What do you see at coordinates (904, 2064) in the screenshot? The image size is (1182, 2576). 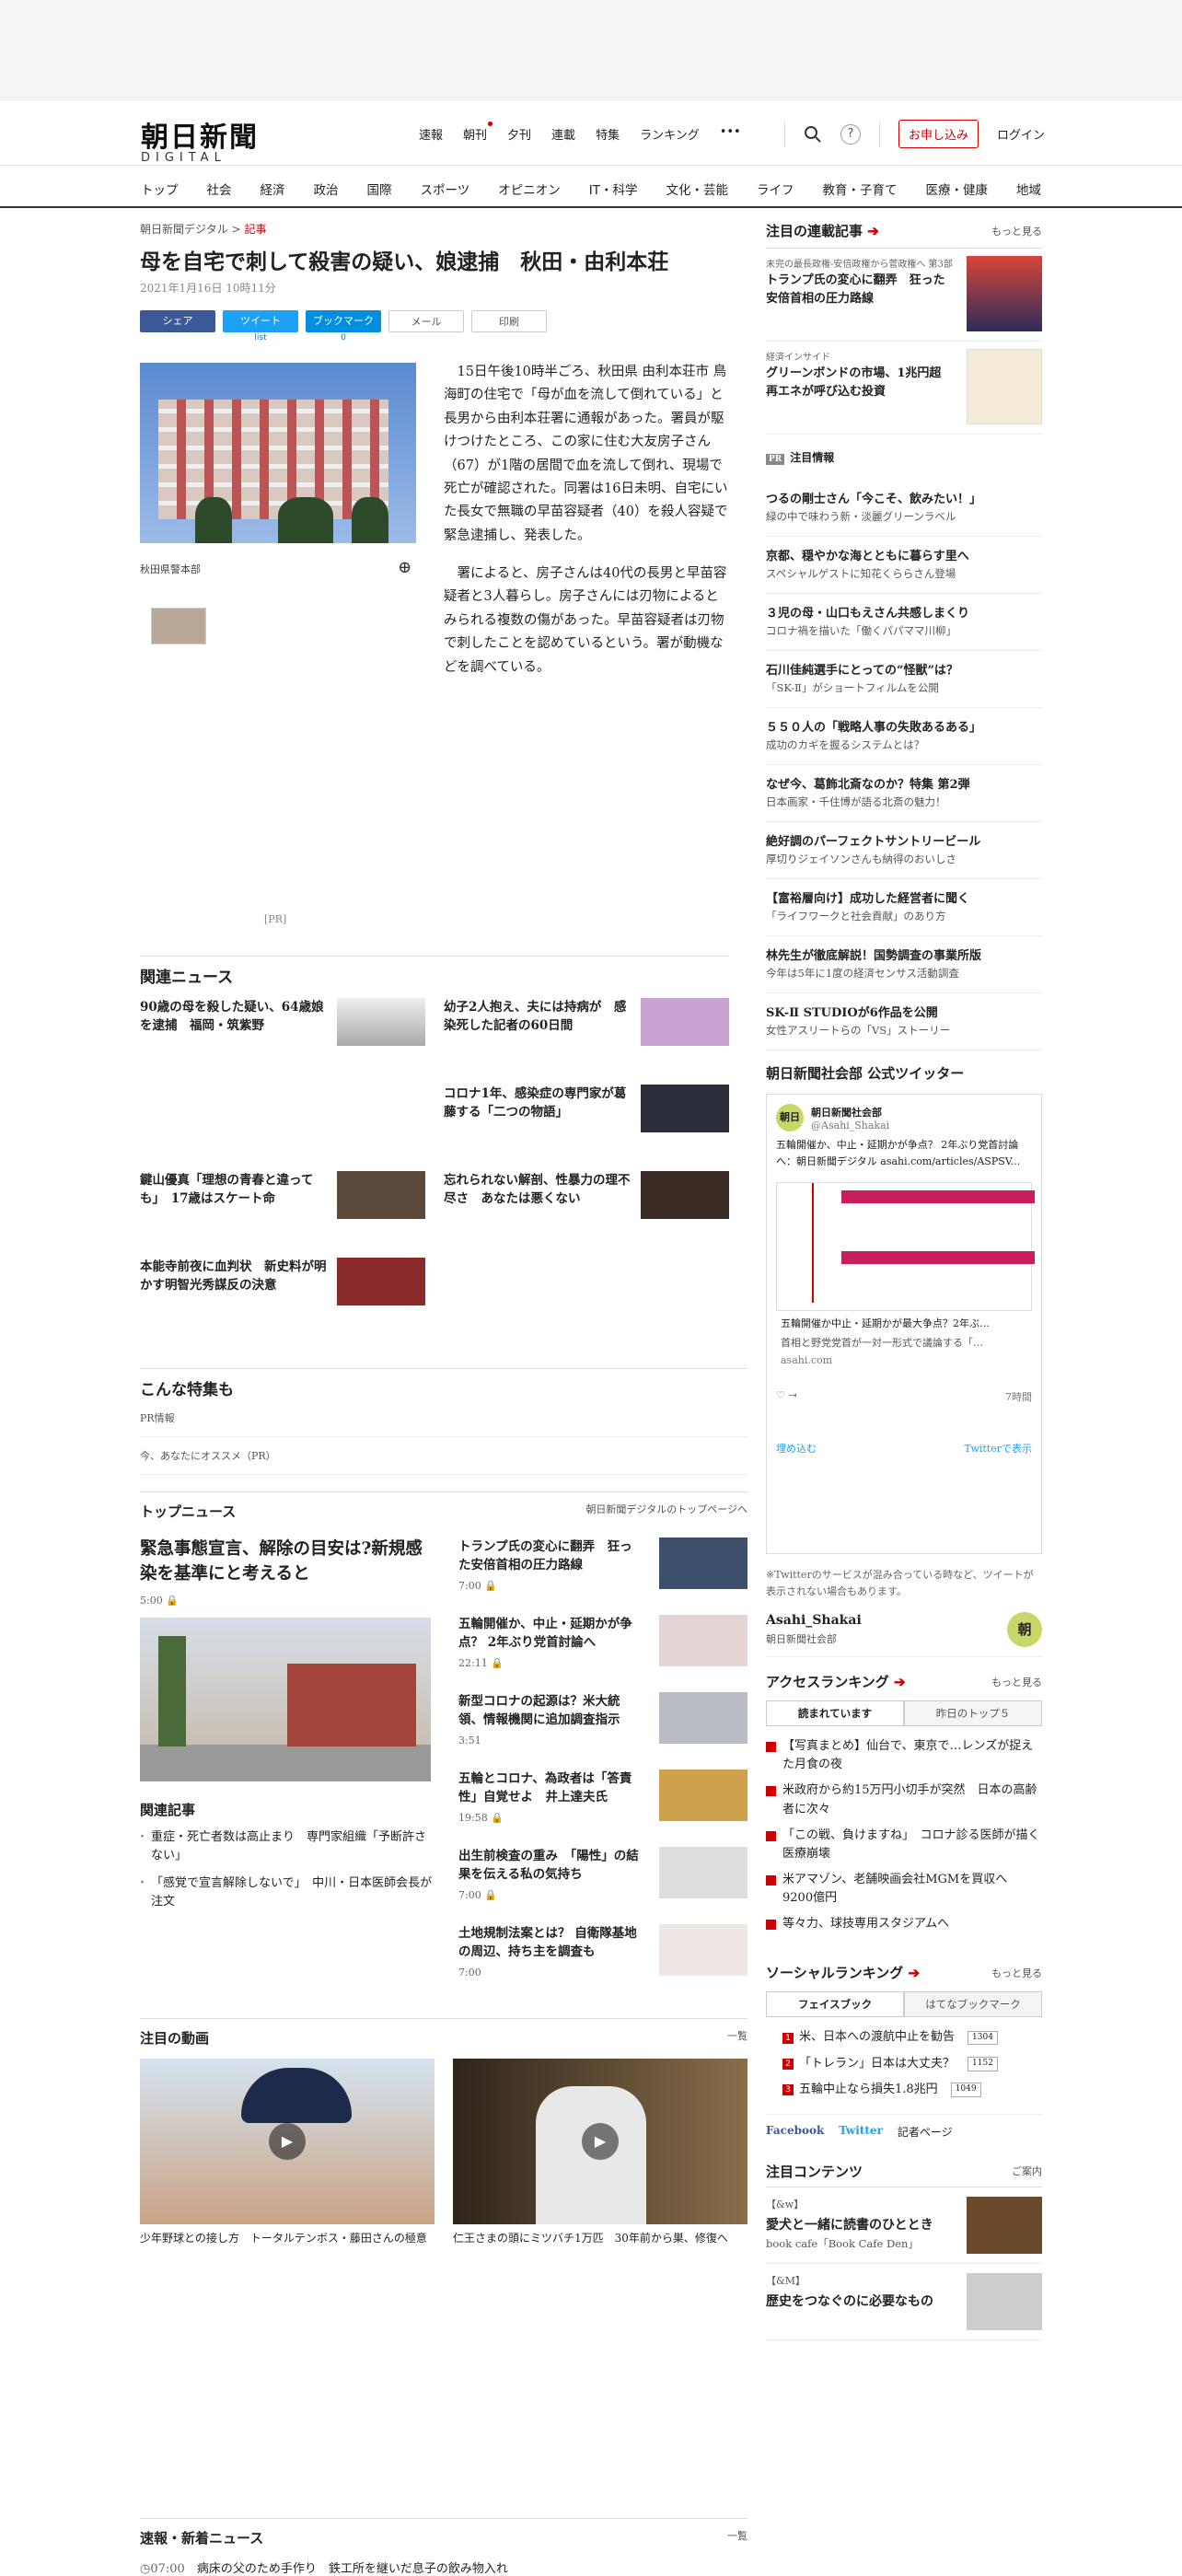 I see `social-item: 2 「トレラン」日本は大丈夫？ 1152` at bounding box center [904, 2064].